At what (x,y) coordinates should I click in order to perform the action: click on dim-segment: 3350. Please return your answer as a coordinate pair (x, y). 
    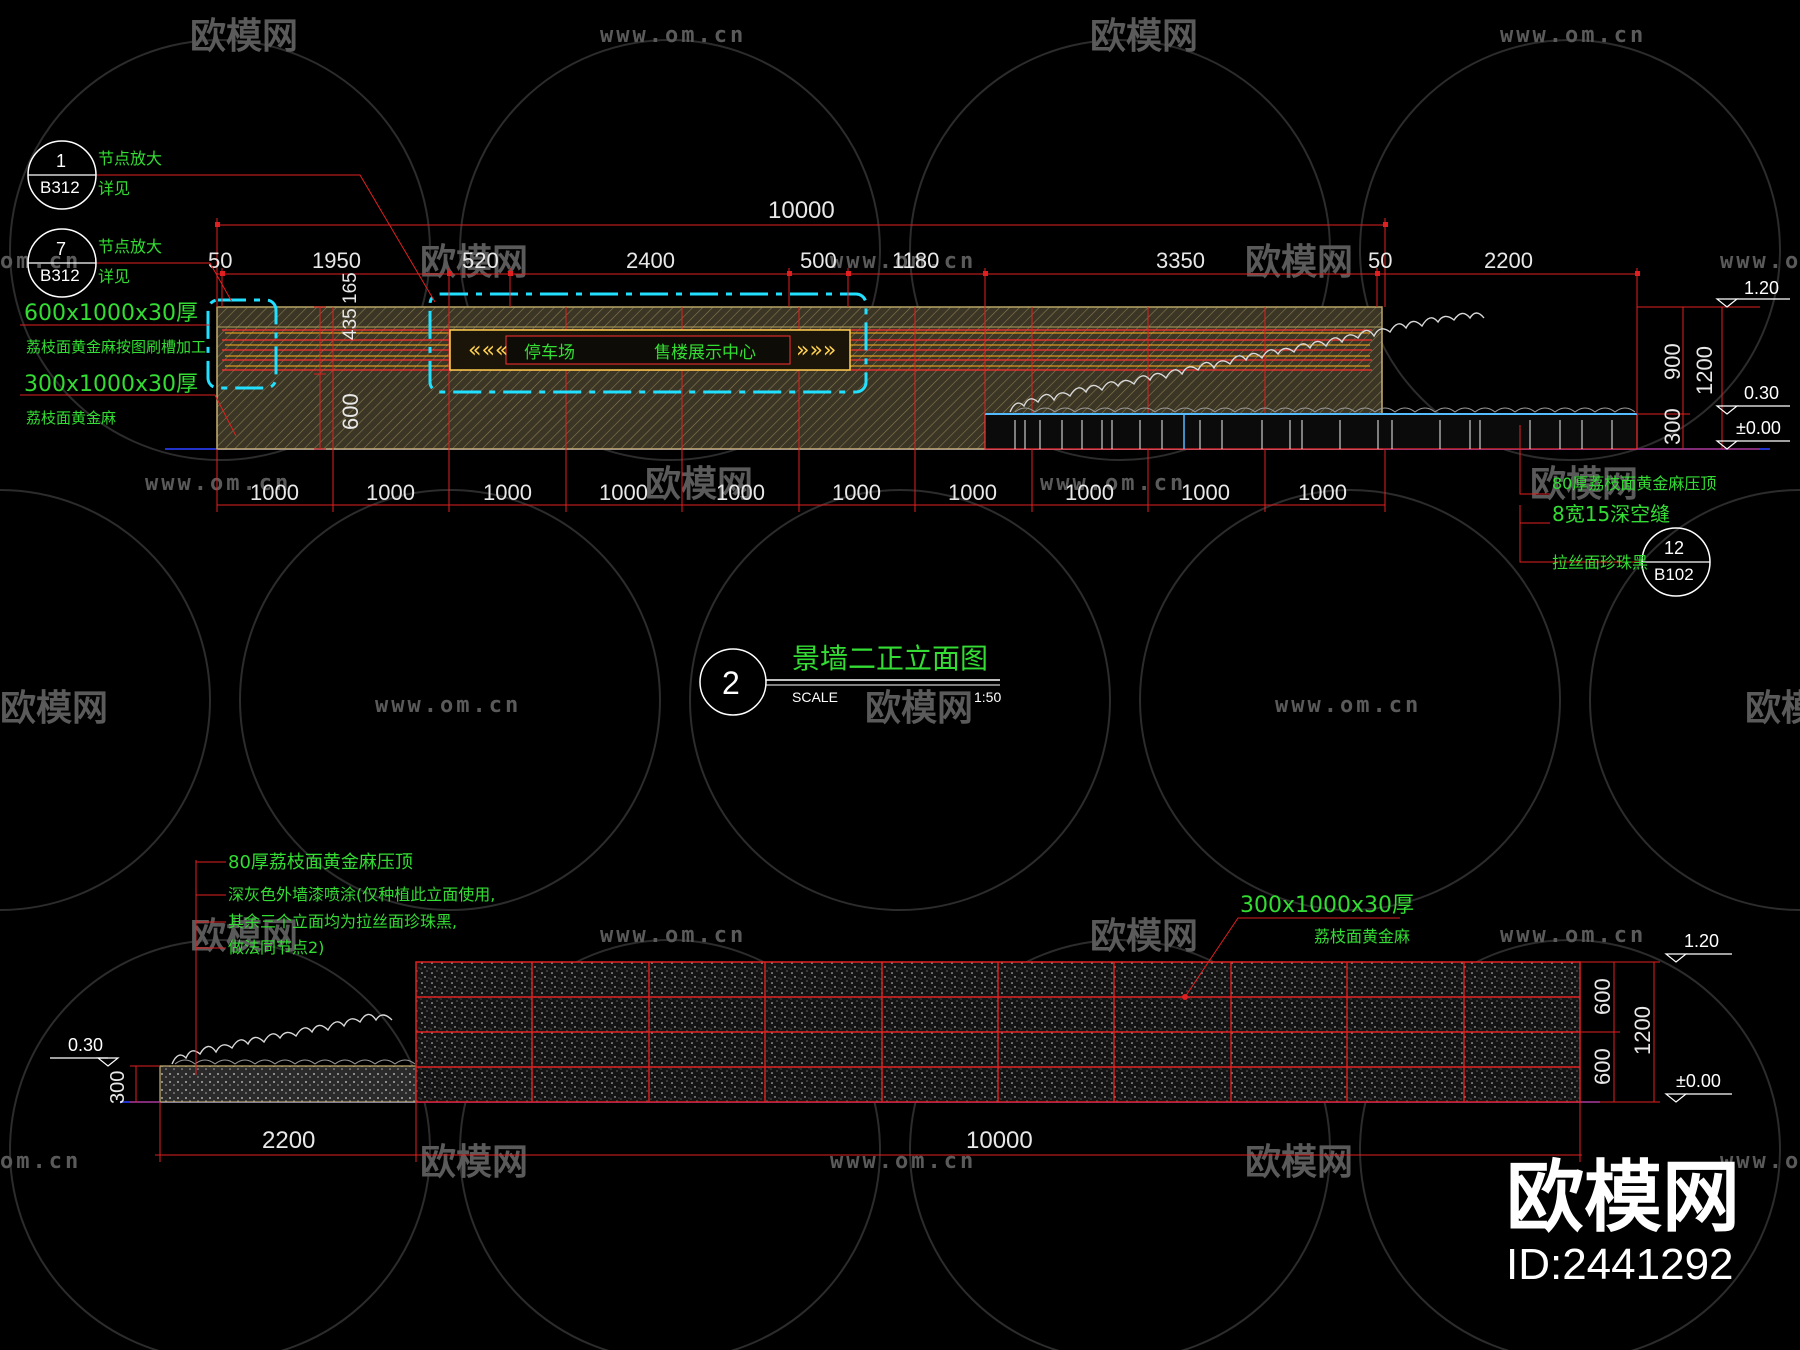
    Looking at the image, I should click on (1180, 260).